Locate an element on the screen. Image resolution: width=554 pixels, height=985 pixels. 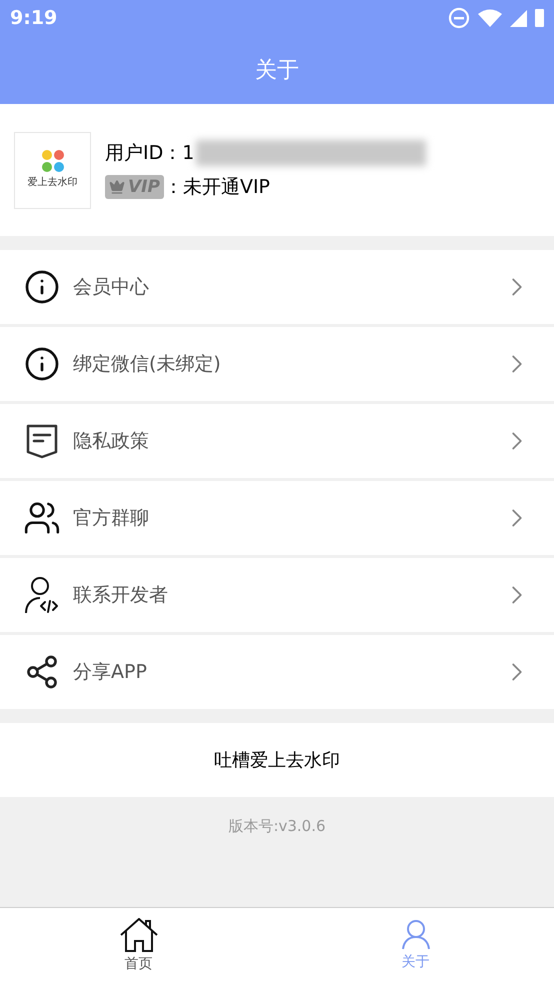
menu-item: 分享APP is located at coordinates (277, 672).